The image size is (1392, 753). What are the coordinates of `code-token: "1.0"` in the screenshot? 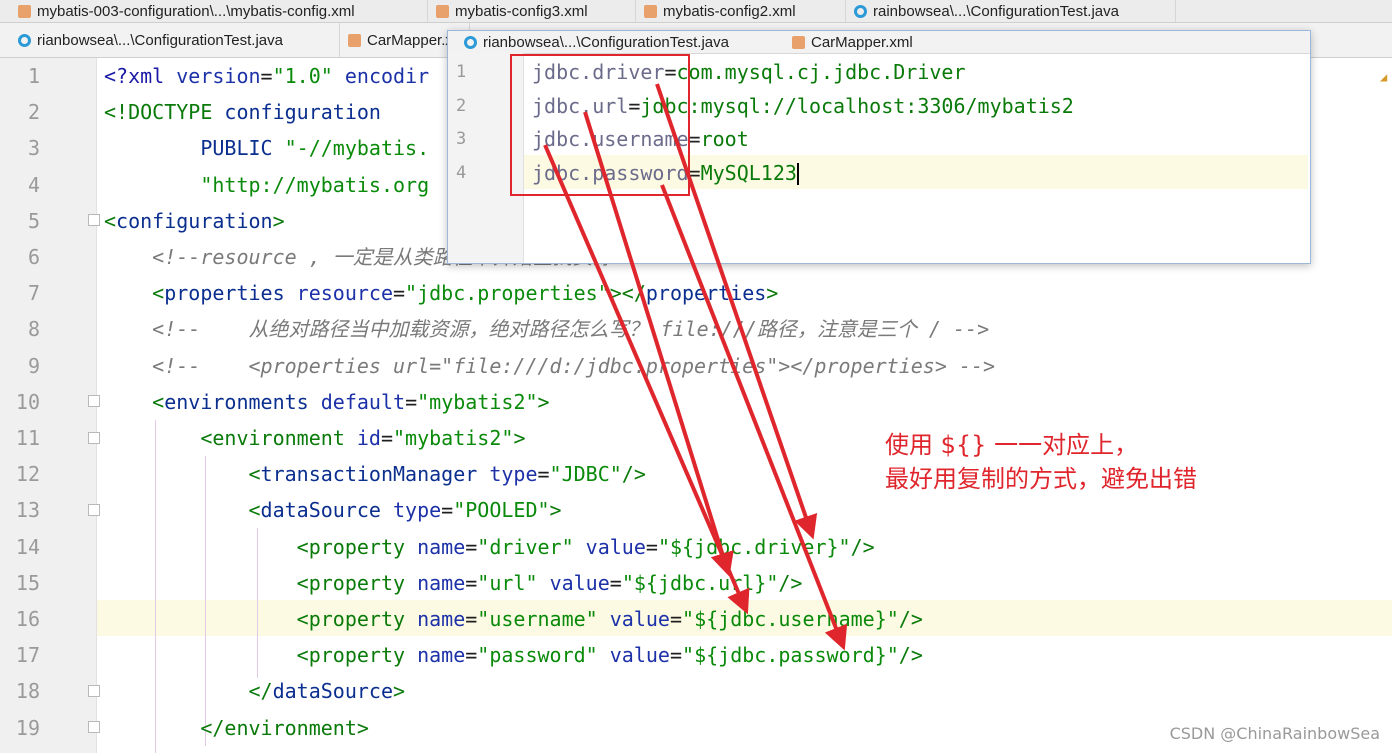 It's located at (302, 76).